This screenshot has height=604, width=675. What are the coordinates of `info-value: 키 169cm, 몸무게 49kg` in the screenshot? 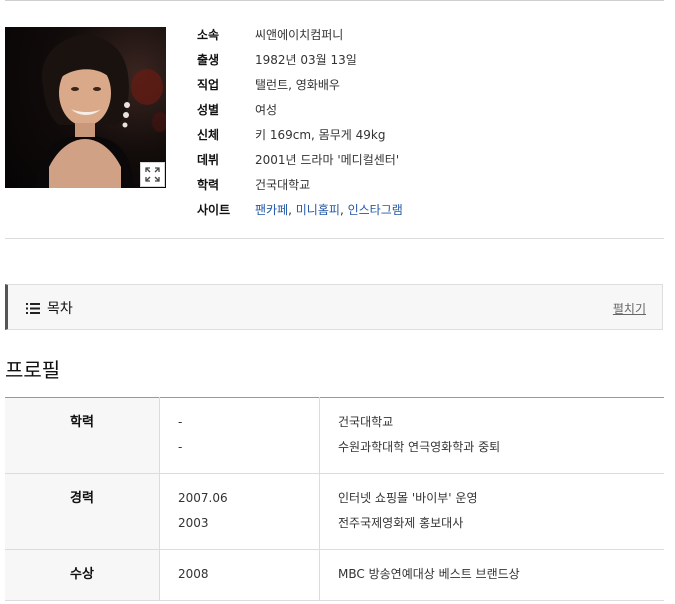 It's located at (320, 134).